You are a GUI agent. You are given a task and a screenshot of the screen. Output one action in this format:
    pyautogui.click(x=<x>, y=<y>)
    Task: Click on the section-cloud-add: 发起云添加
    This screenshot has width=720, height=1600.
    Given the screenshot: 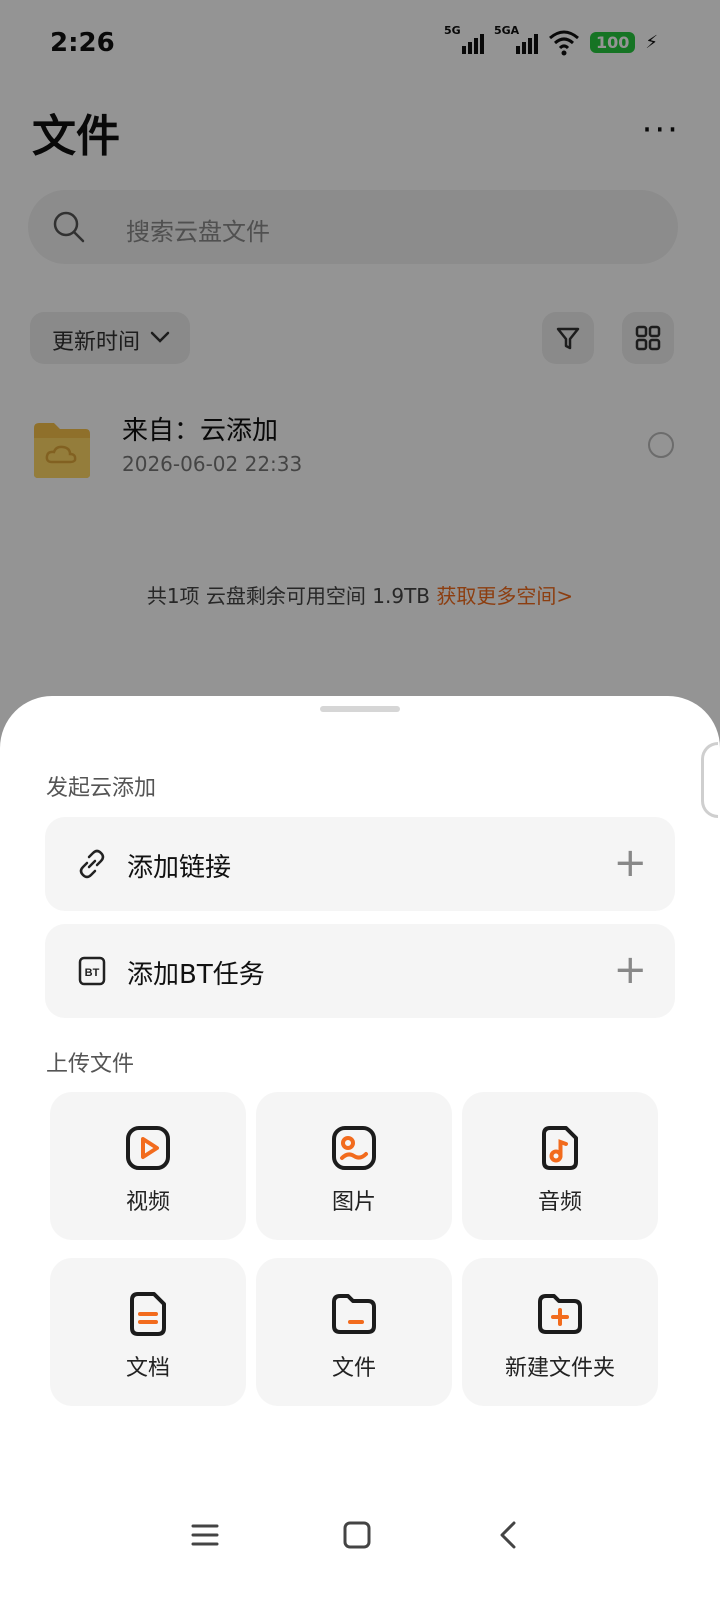 What is the action you would take?
    pyautogui.click(x=101, y=788)
    